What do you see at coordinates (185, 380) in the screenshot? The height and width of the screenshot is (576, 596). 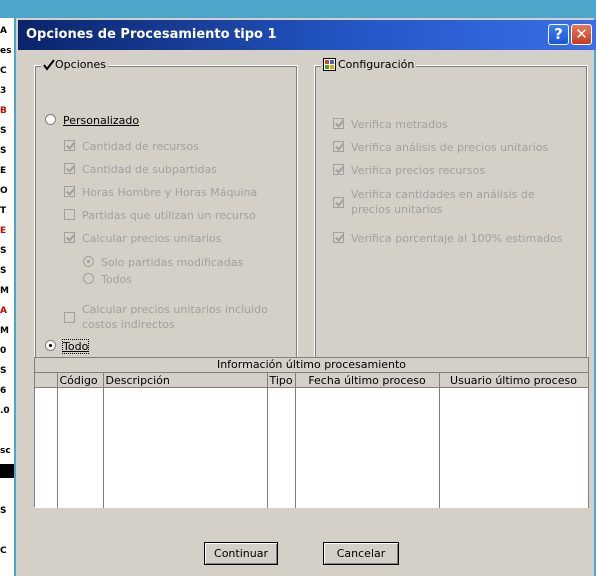 I see `column-header-descripcion: Descripción` at bounding box center [185, 380].